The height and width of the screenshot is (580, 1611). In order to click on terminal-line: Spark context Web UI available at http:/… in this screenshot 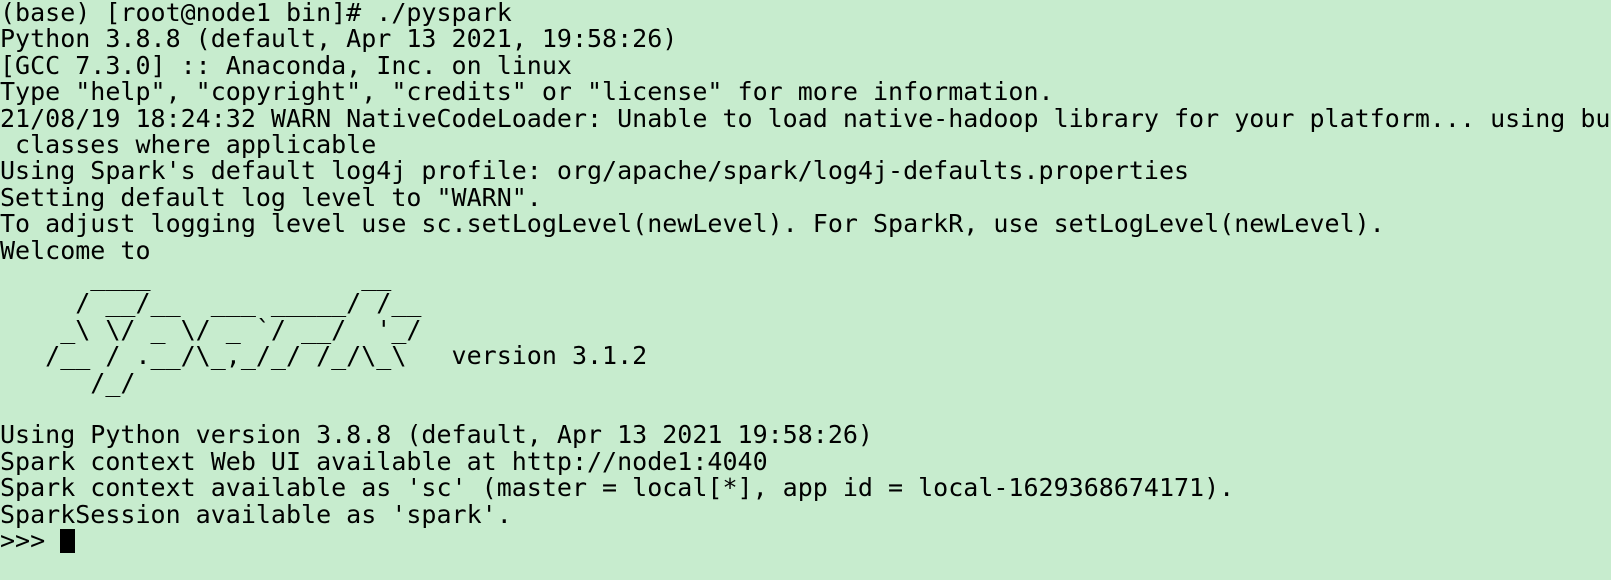, I will do `click(384, 461)`.